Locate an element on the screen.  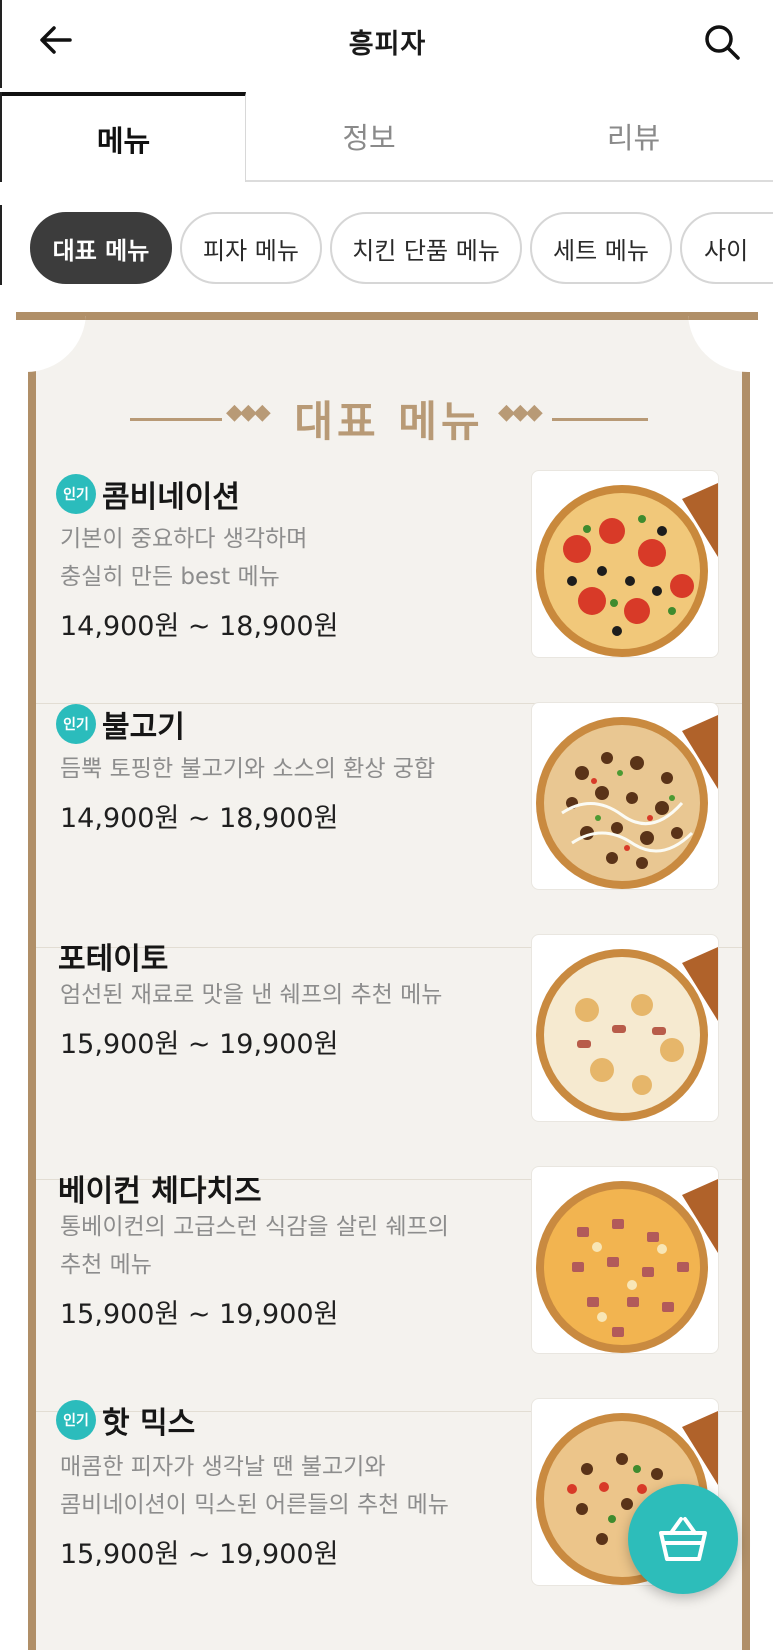
chip-pizza-menu: 피자 메뉴 is located at coordinates (251, 248).